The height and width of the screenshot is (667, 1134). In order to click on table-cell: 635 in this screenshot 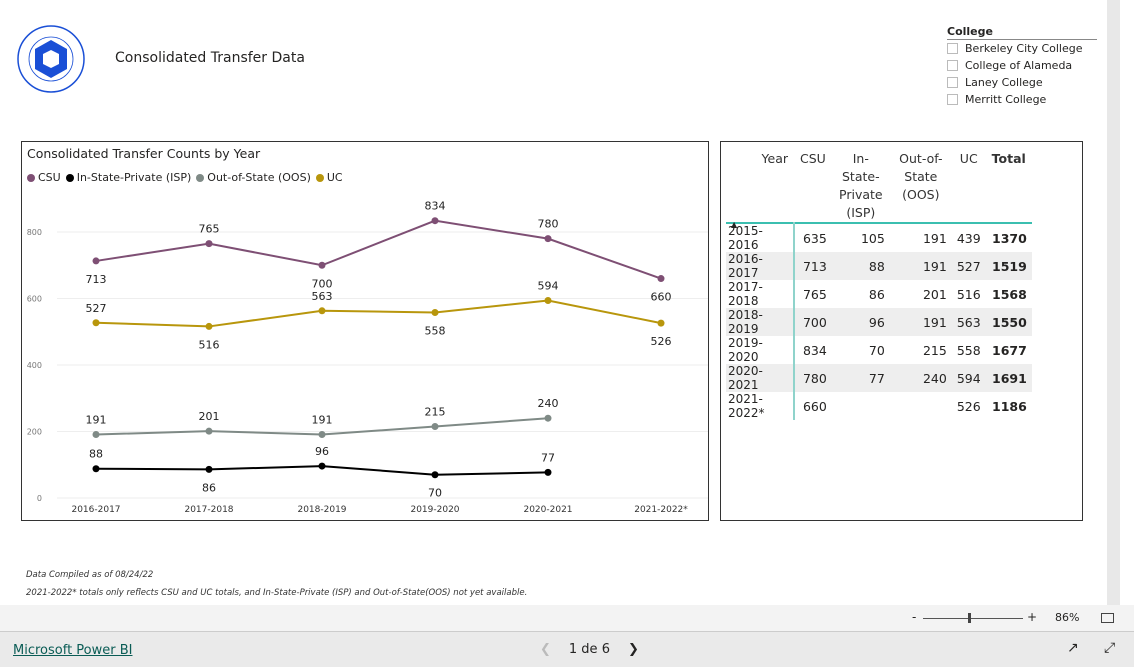, I will do `click(814, 238)`.